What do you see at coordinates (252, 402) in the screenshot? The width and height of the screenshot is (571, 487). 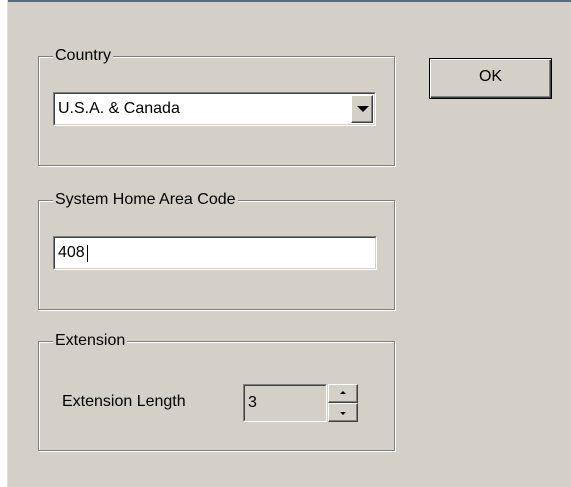 I see `extension-length-value: 3` at bounding box center [252, 402].